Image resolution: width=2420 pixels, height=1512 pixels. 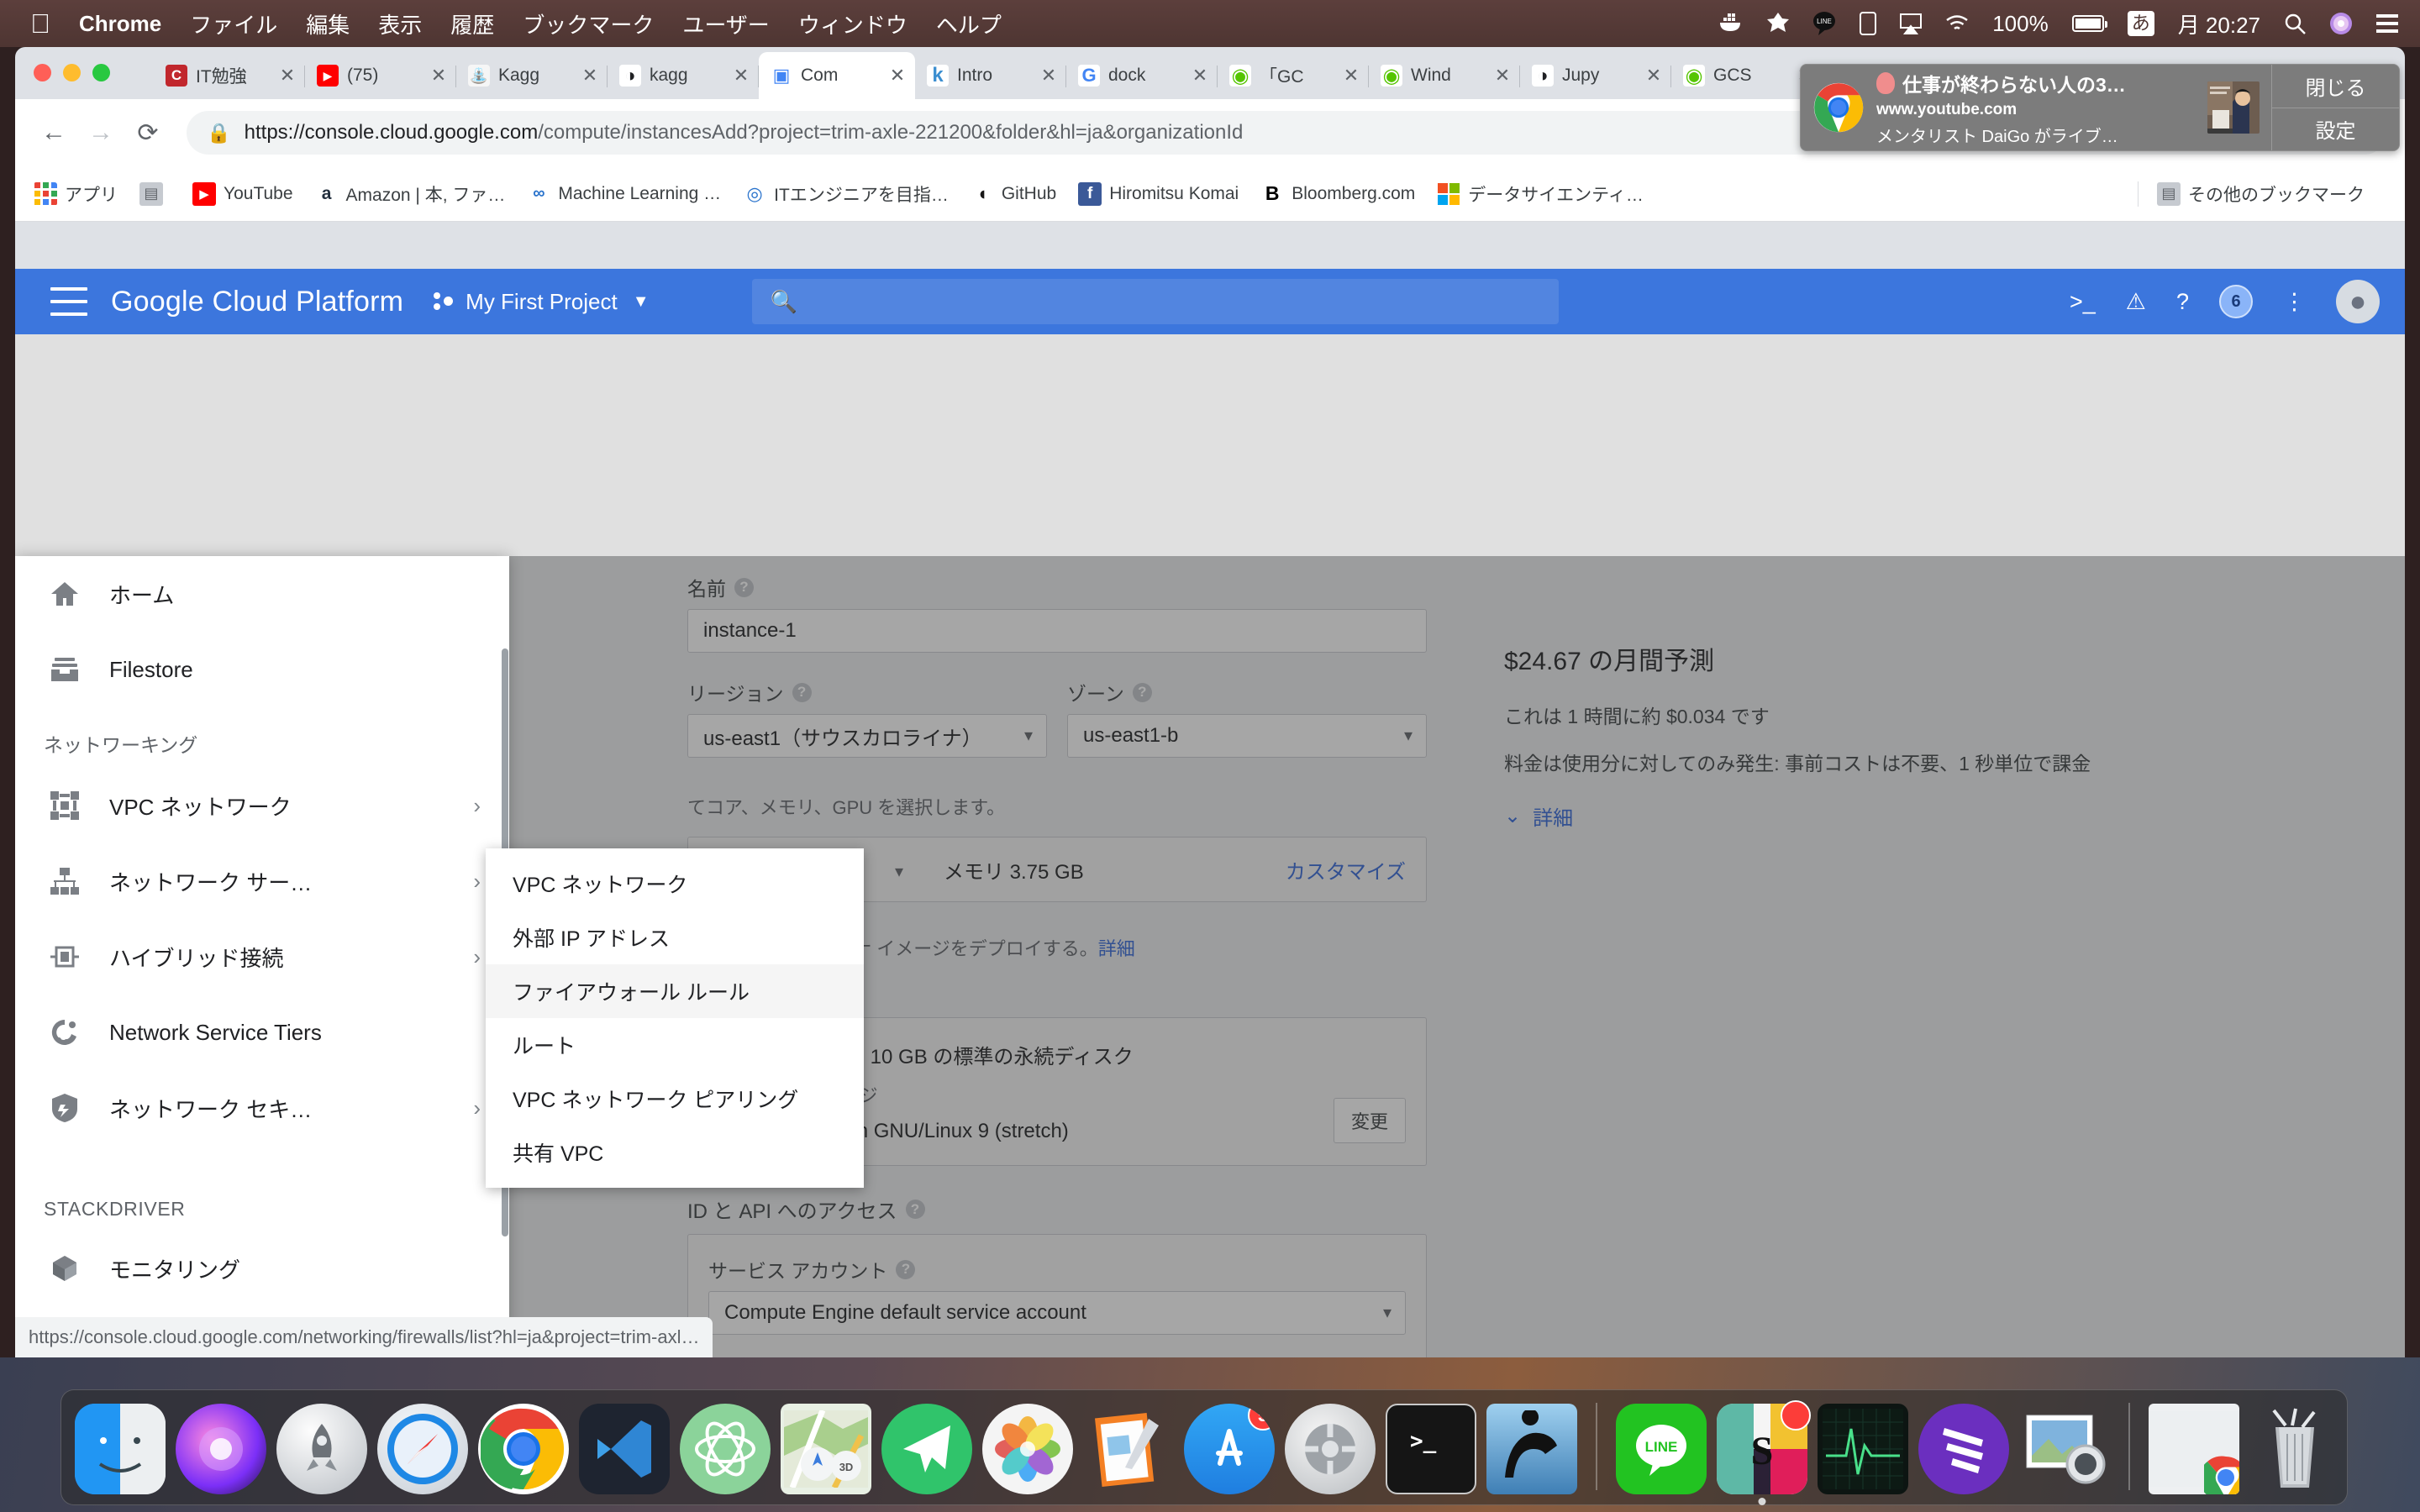 What do you see at coordinates (262, 957) in the screenshot?
I see `sidebar-item-hybrid-connectivity: ハイブリッド接続 ›` at bounding box center [262, 957].